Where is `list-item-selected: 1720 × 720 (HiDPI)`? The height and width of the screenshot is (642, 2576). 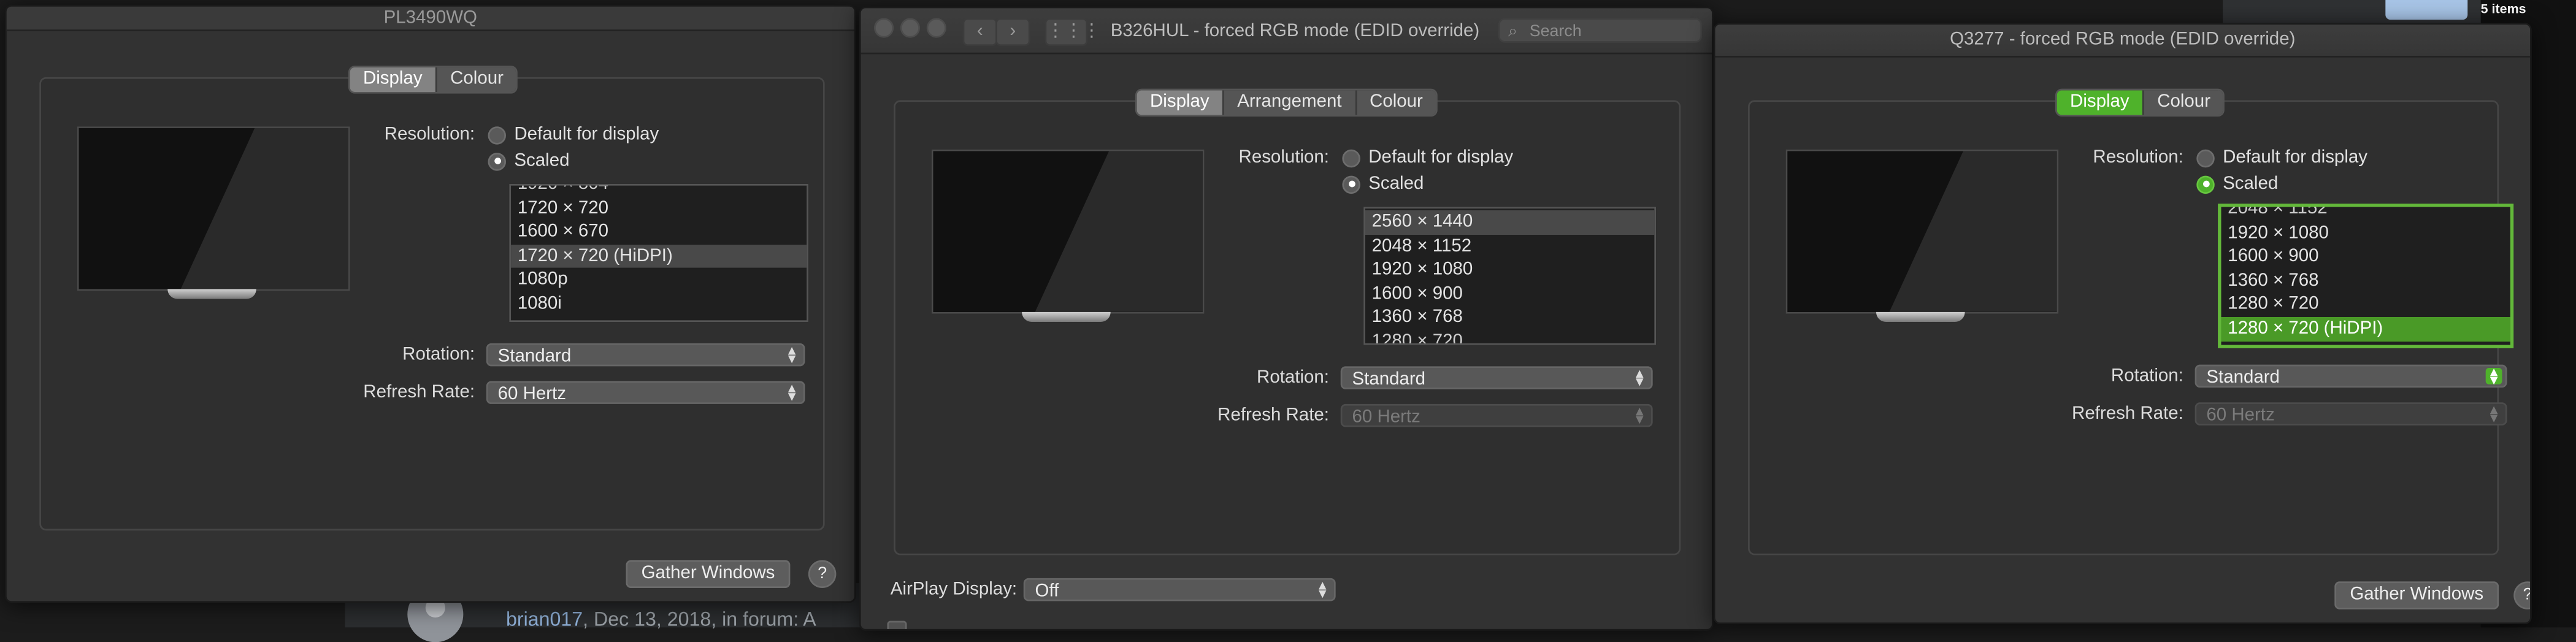 list-item-selected: 1720 × 720 (HiDPI) is located at coordinates (659, 256).